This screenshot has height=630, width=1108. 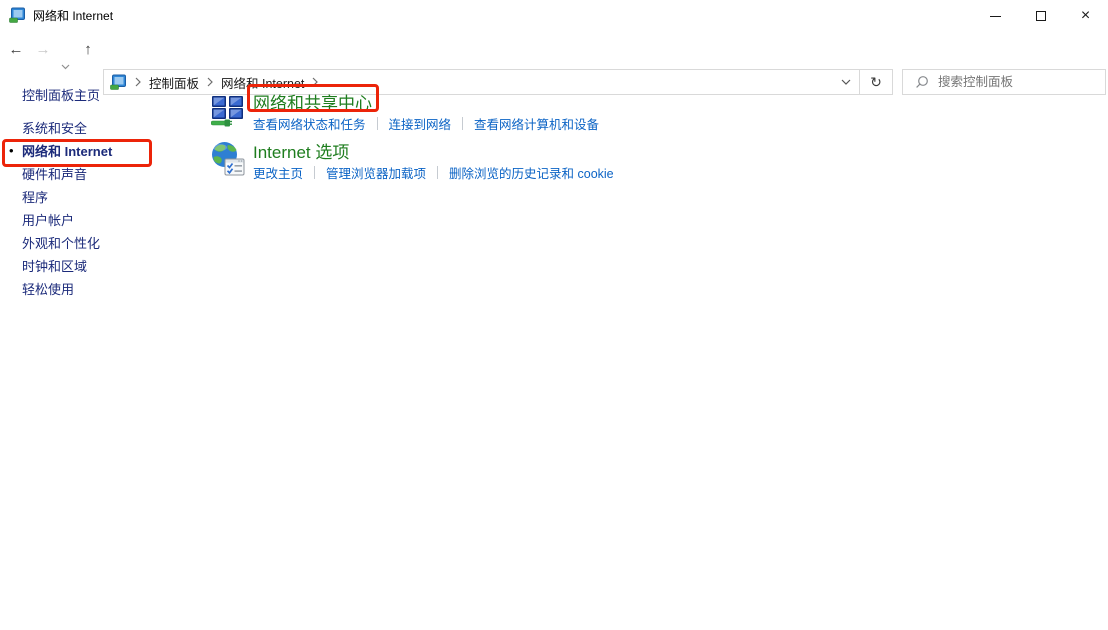 I want to click on up-button: ↑, so click(x=88, y=50).